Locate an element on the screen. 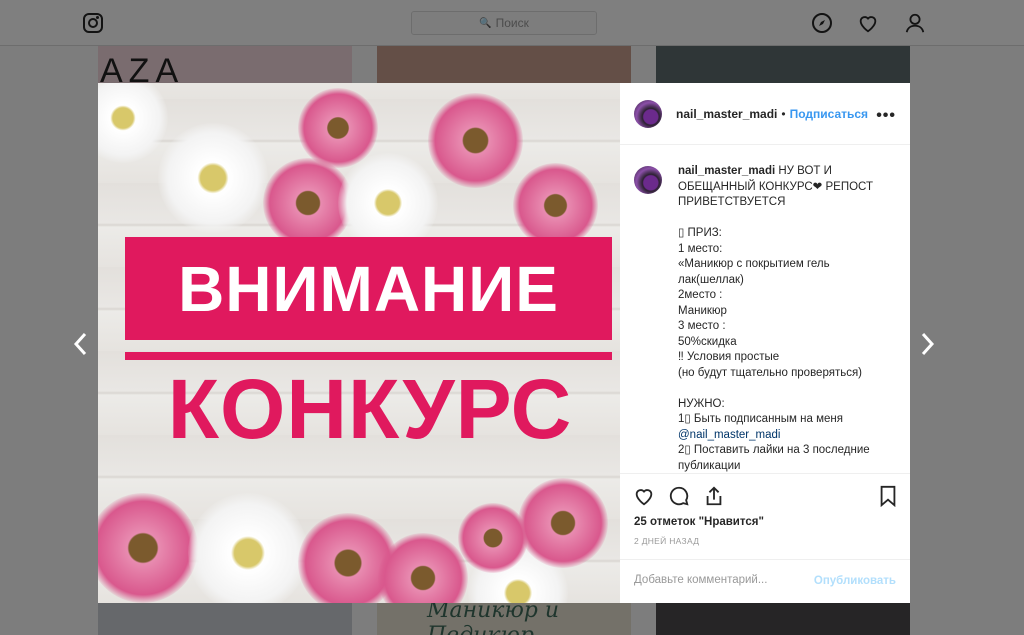 This screenshot has height=635, width=1024. caption-line: ОБЕЩАННЫЙ КОНКУРС❤ РЕПОСТ is located at coordinates (775, 186).